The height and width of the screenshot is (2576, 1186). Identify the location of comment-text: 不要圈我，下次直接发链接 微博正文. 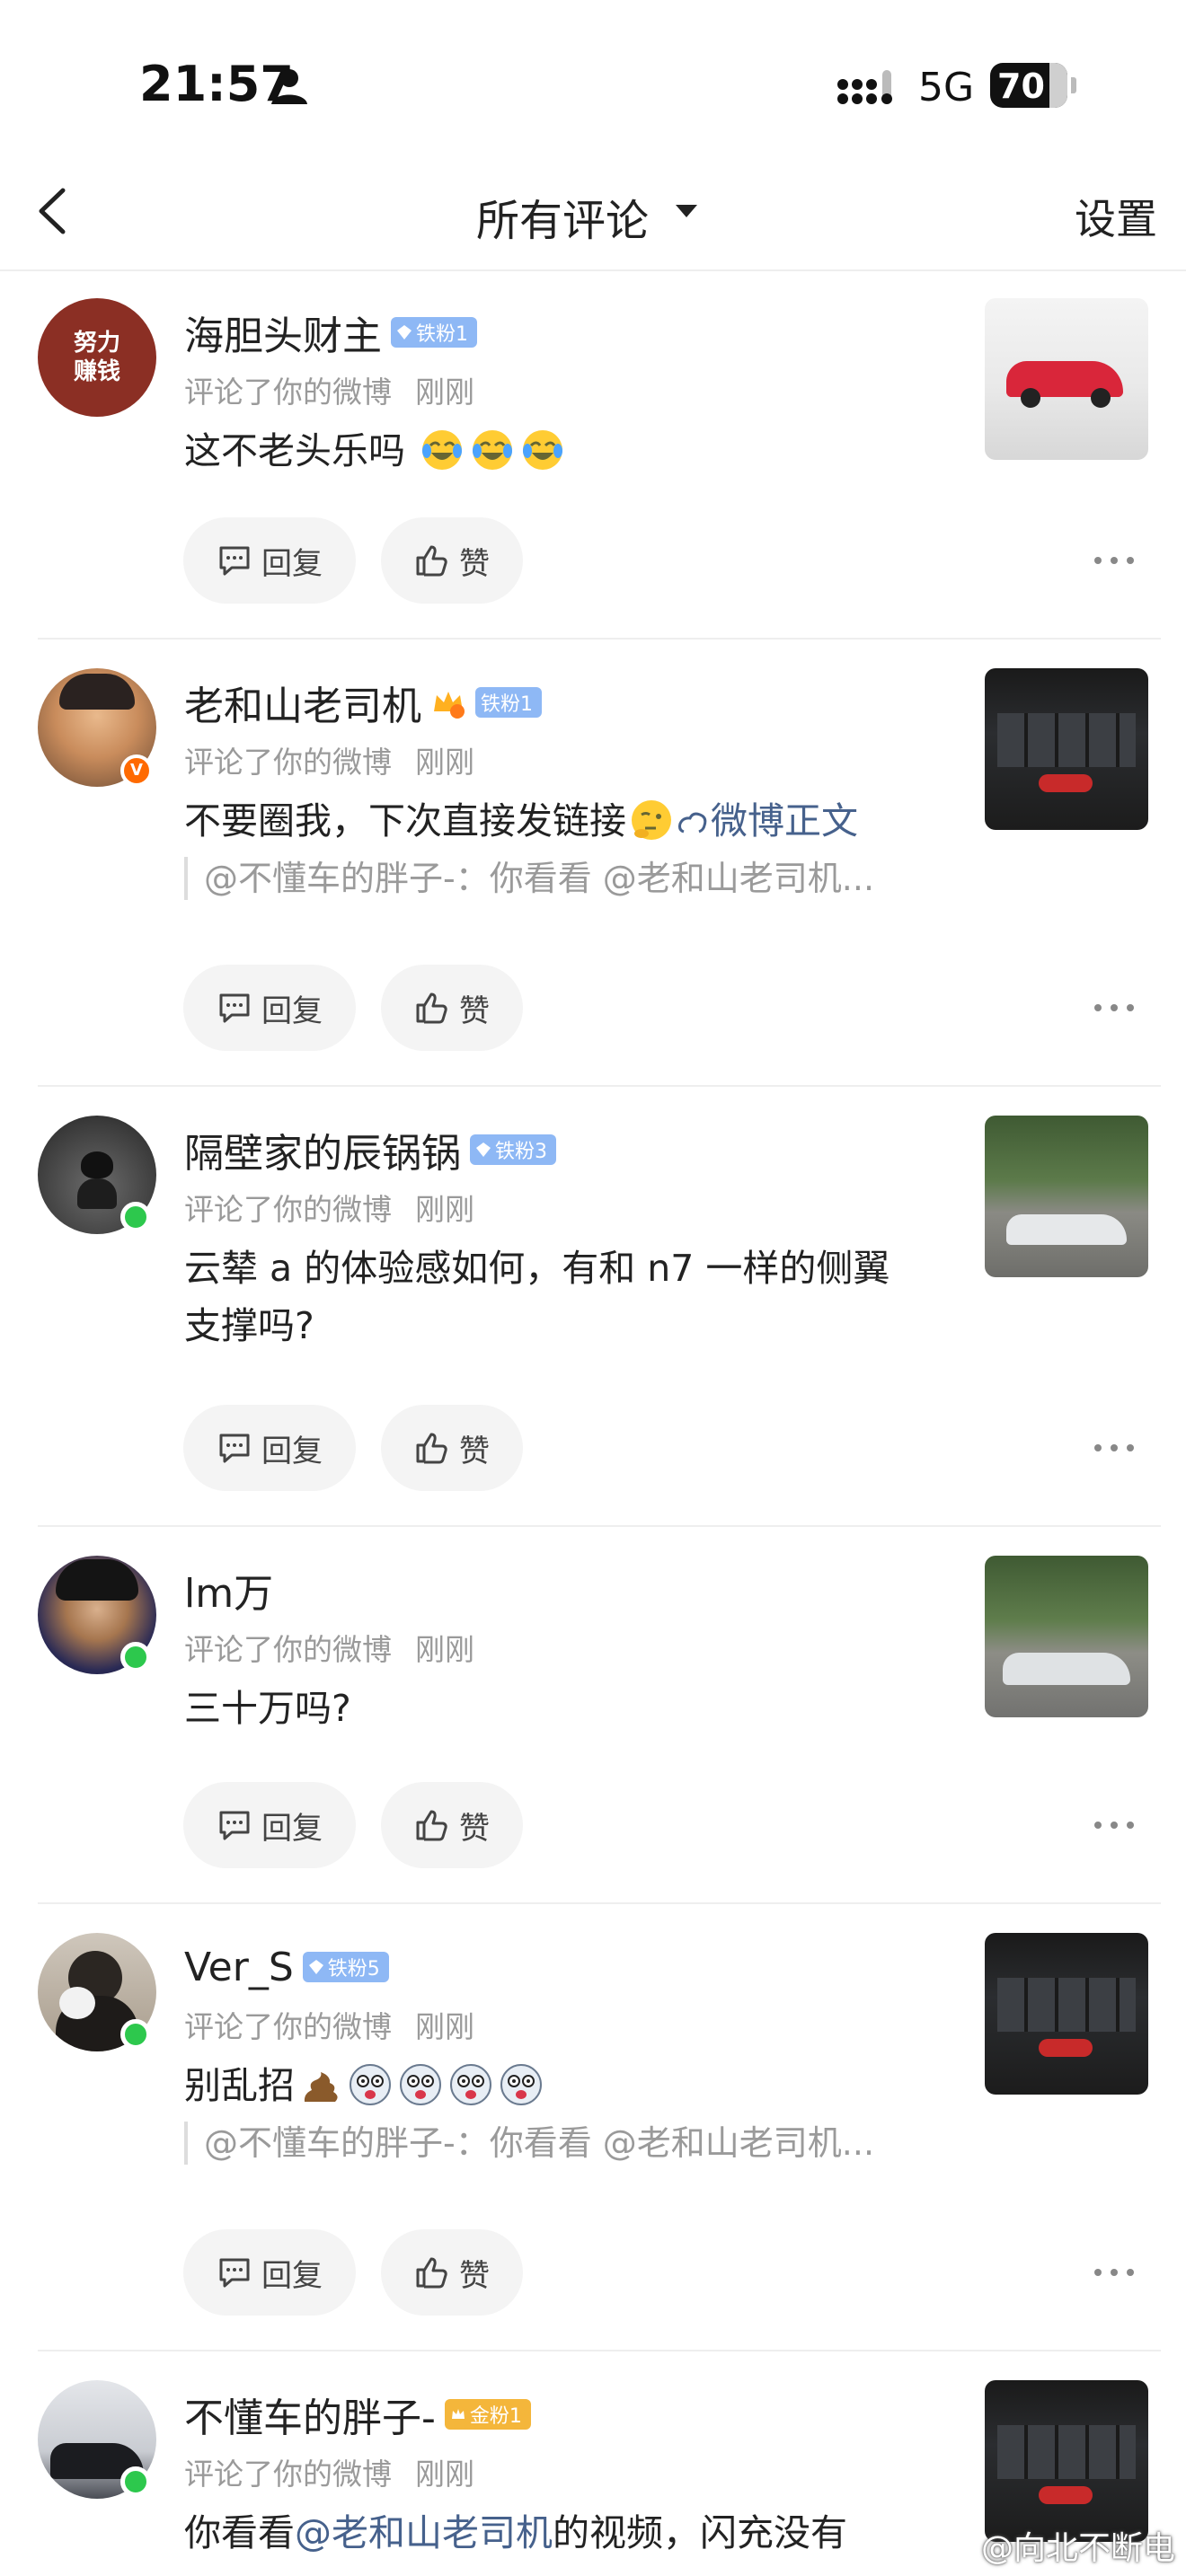
(557, 821).